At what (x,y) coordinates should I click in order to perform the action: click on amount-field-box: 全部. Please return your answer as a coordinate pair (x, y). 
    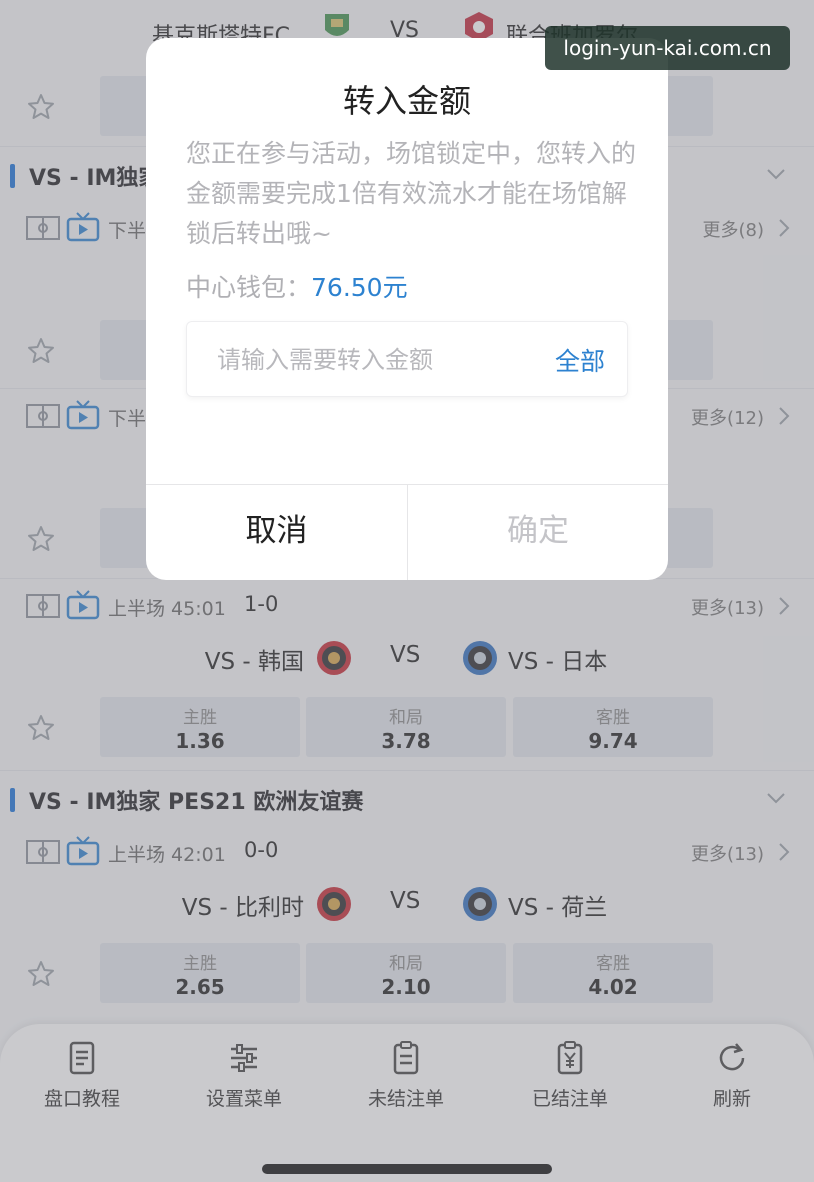
    Looking at the image, I should click on (407, 359).